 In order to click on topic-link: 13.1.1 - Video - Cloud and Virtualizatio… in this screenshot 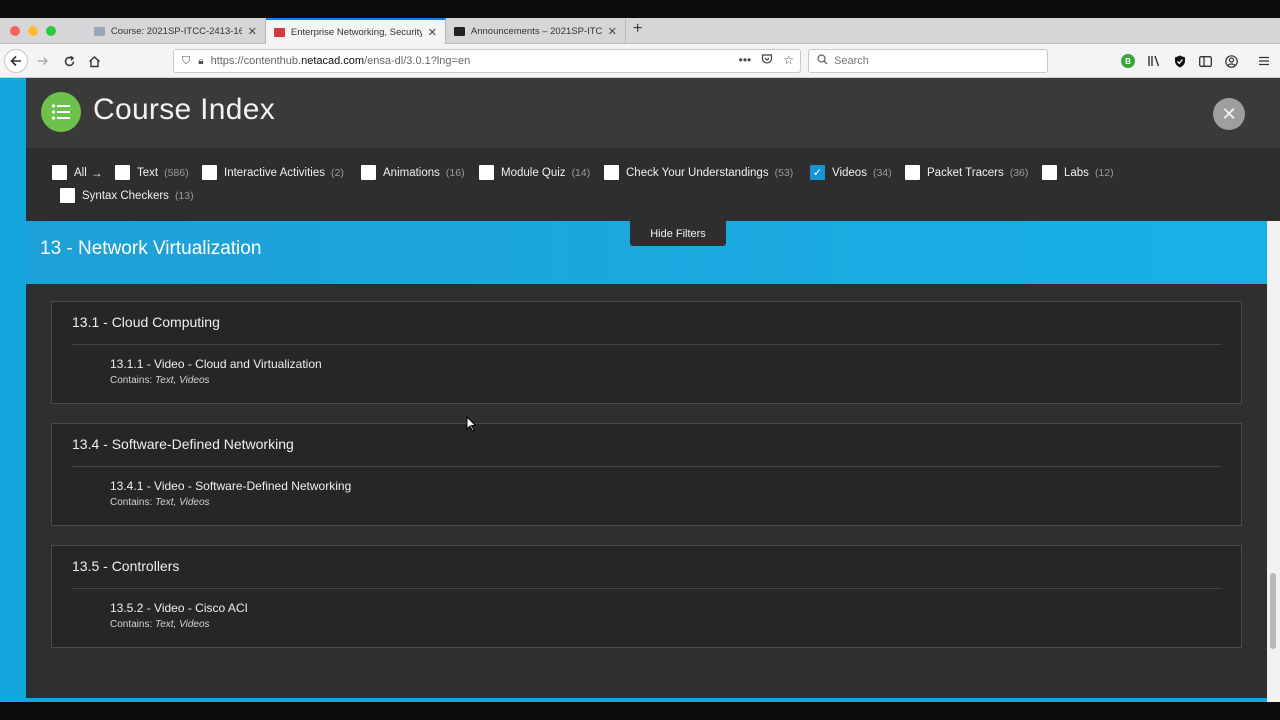, I will do `click(216, 364)`.